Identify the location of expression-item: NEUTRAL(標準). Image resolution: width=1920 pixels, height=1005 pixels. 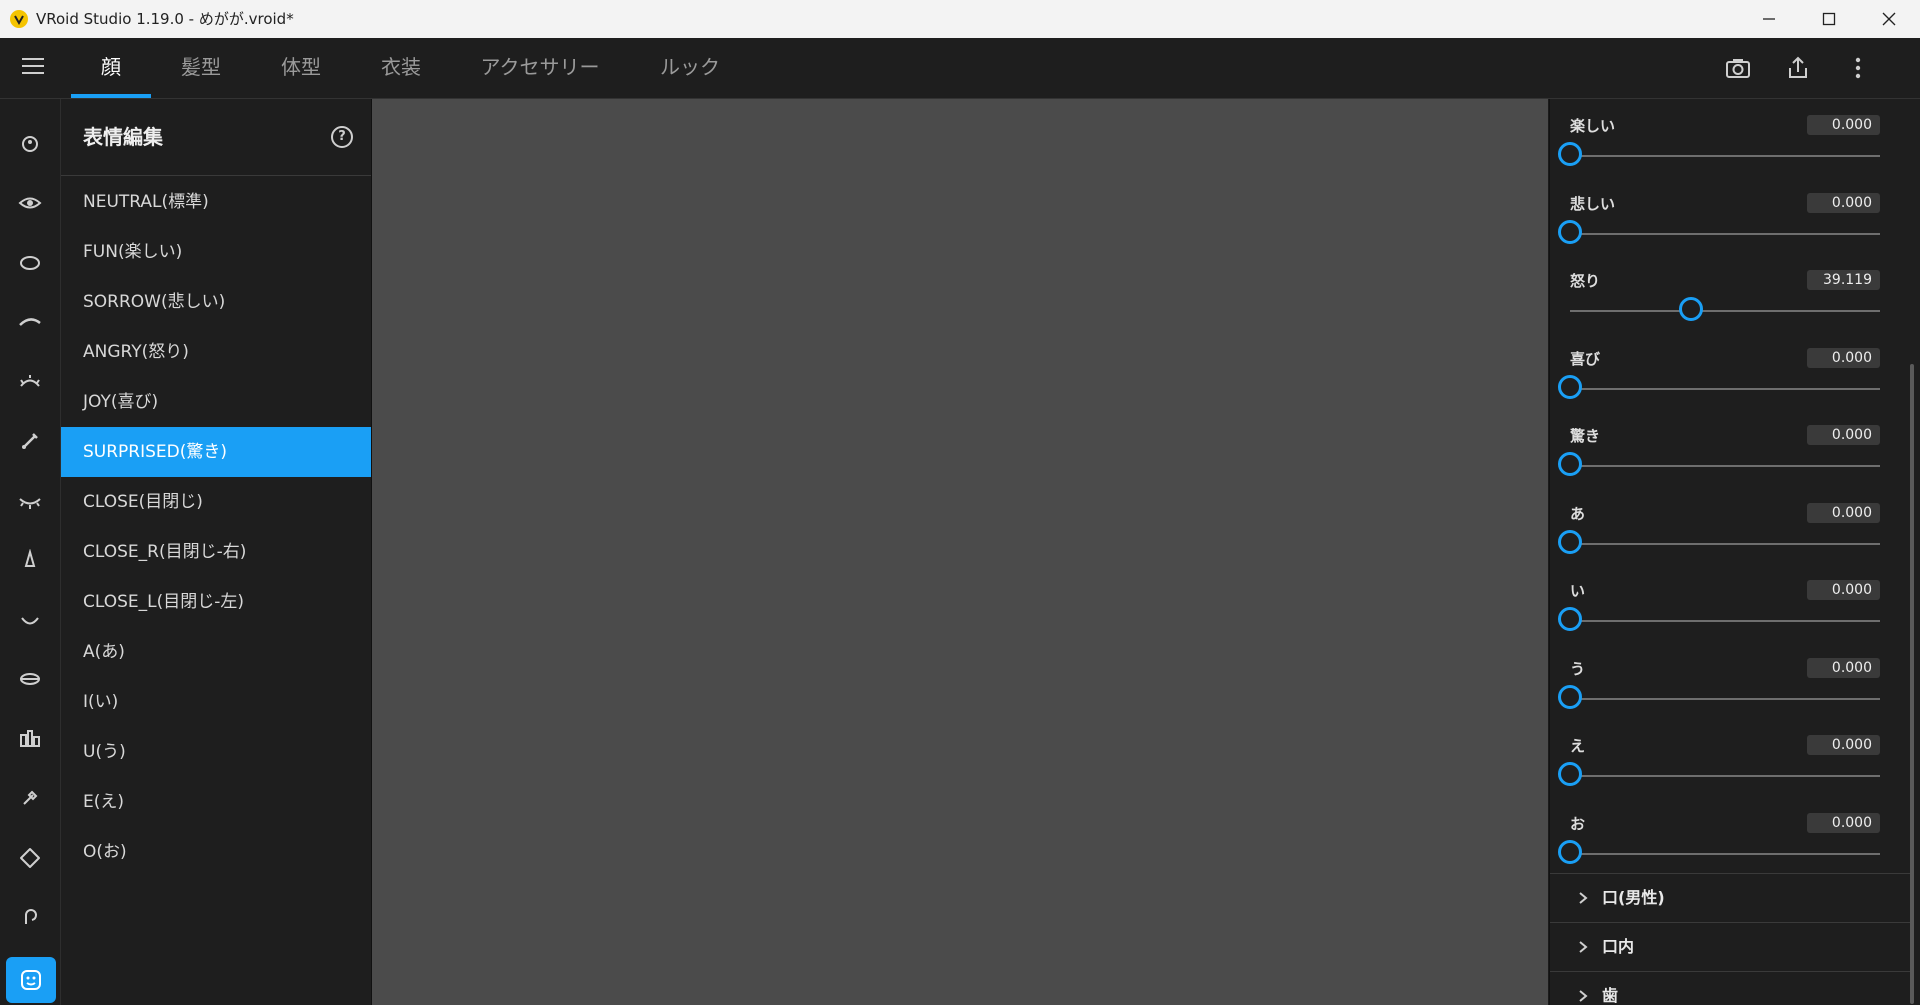
(216, 202).